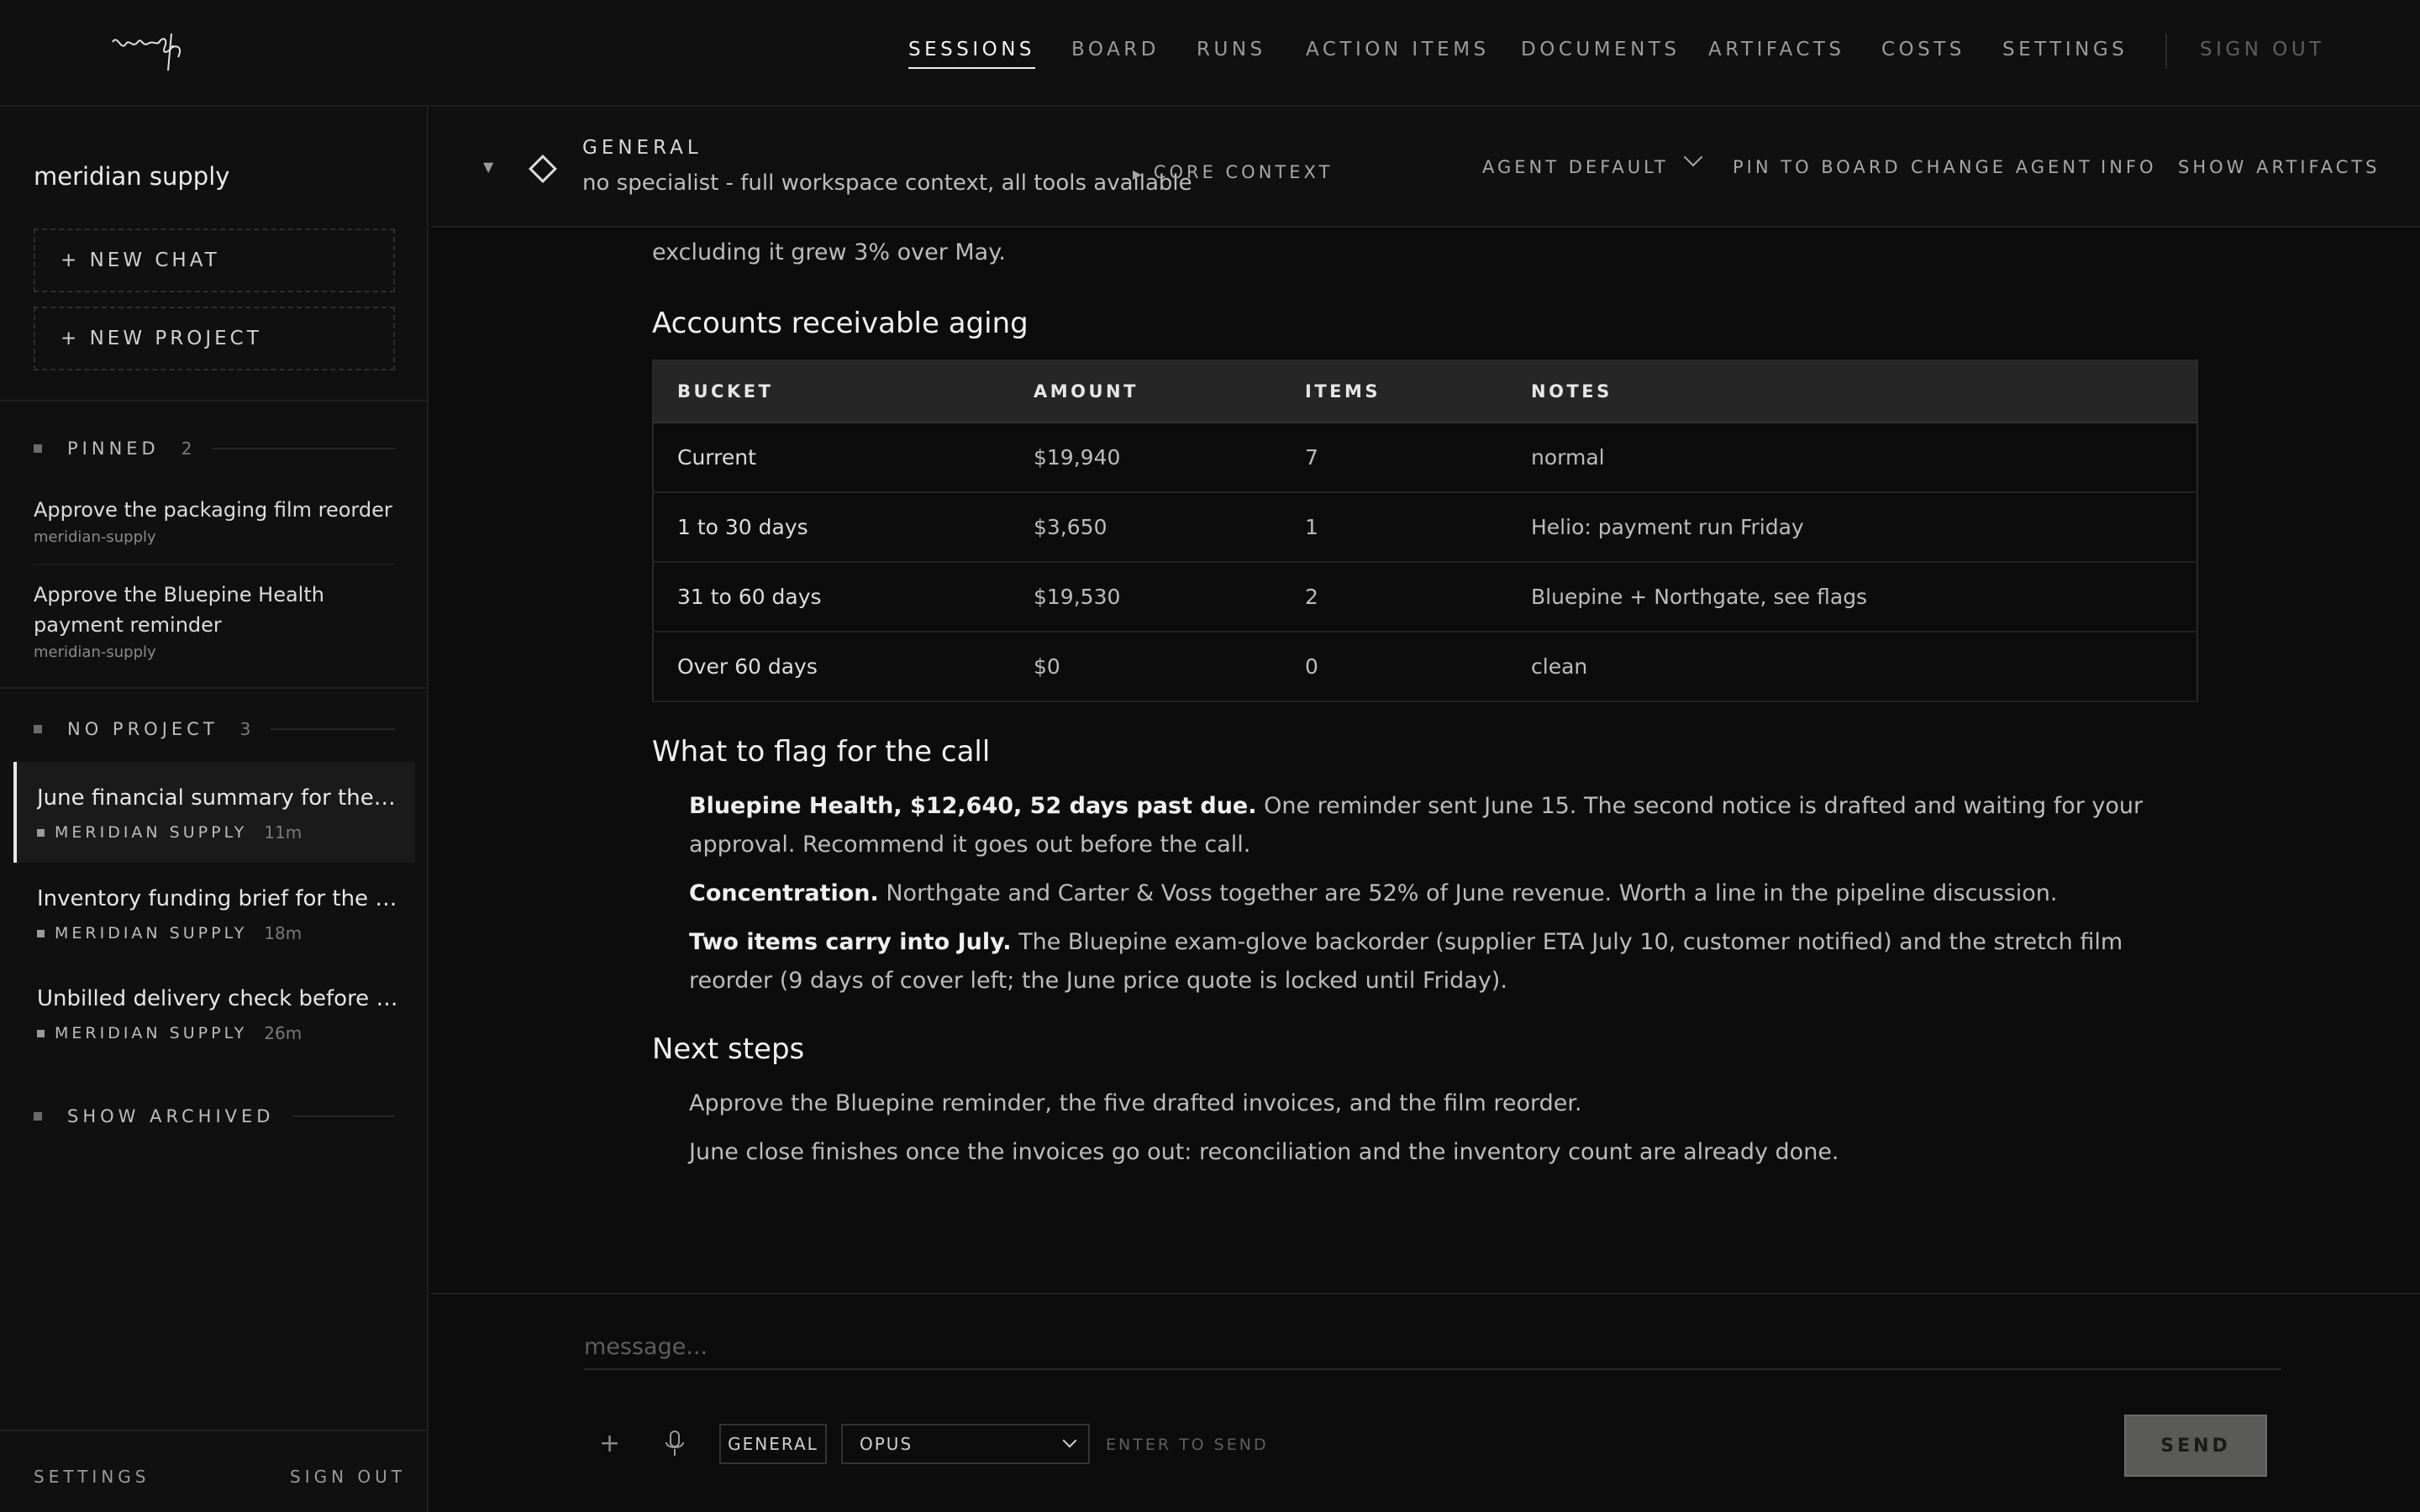 The width and height of the screenshot is (2420, 1512). What do you see at coordinates (609, 1443) in the screenshot?
I see `plus-icon: +` at bounding box center [609, 1443].